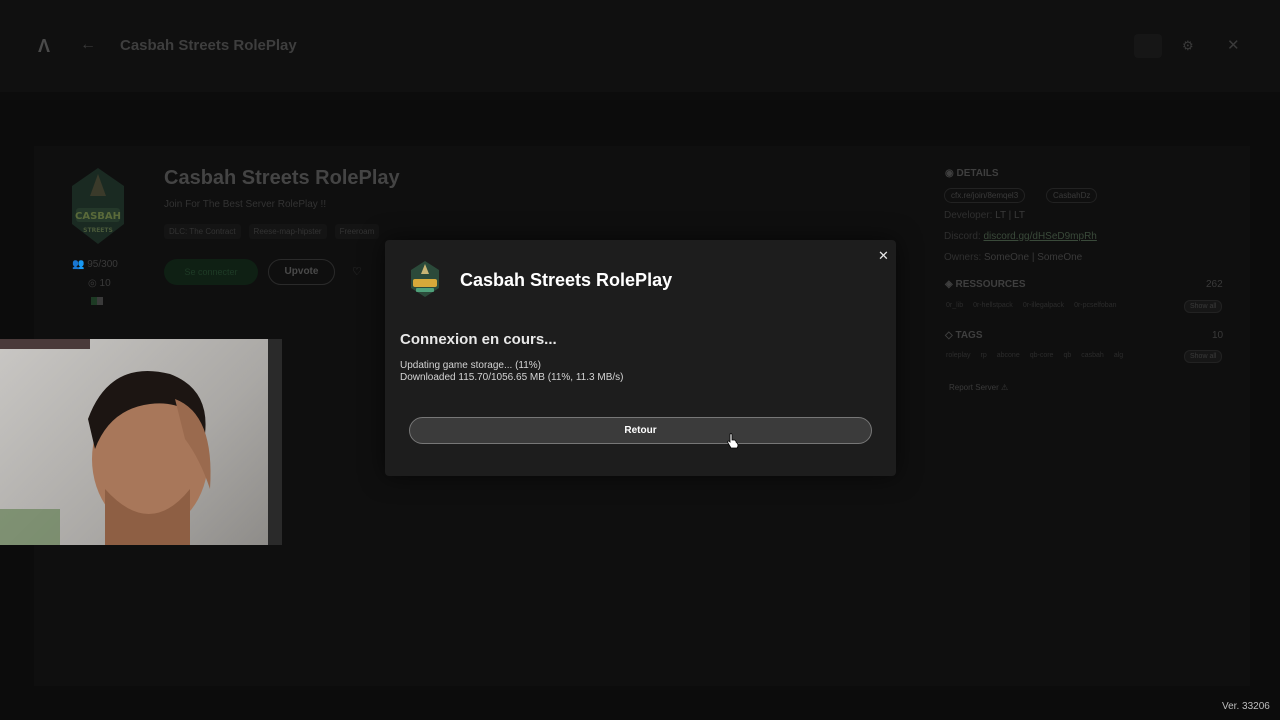 This screenshot has width=1280, height=720. Describe the element at coordinates (1041, 355) in the screenshot. I see `tag-item: qb-core` at that location.